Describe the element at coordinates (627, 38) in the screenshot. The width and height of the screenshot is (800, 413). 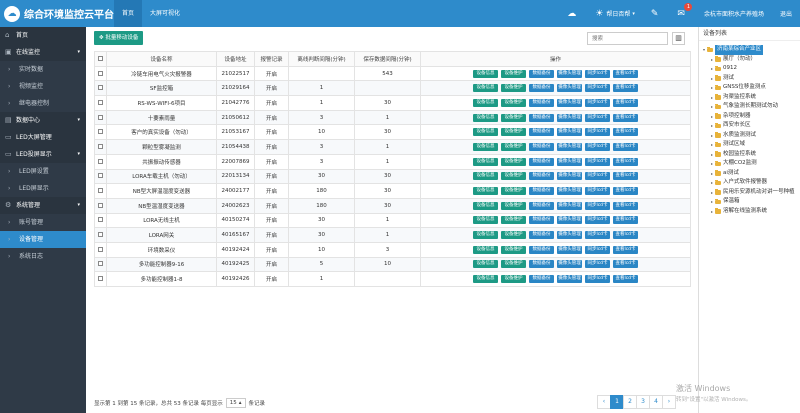
I see `search-input` at that location.